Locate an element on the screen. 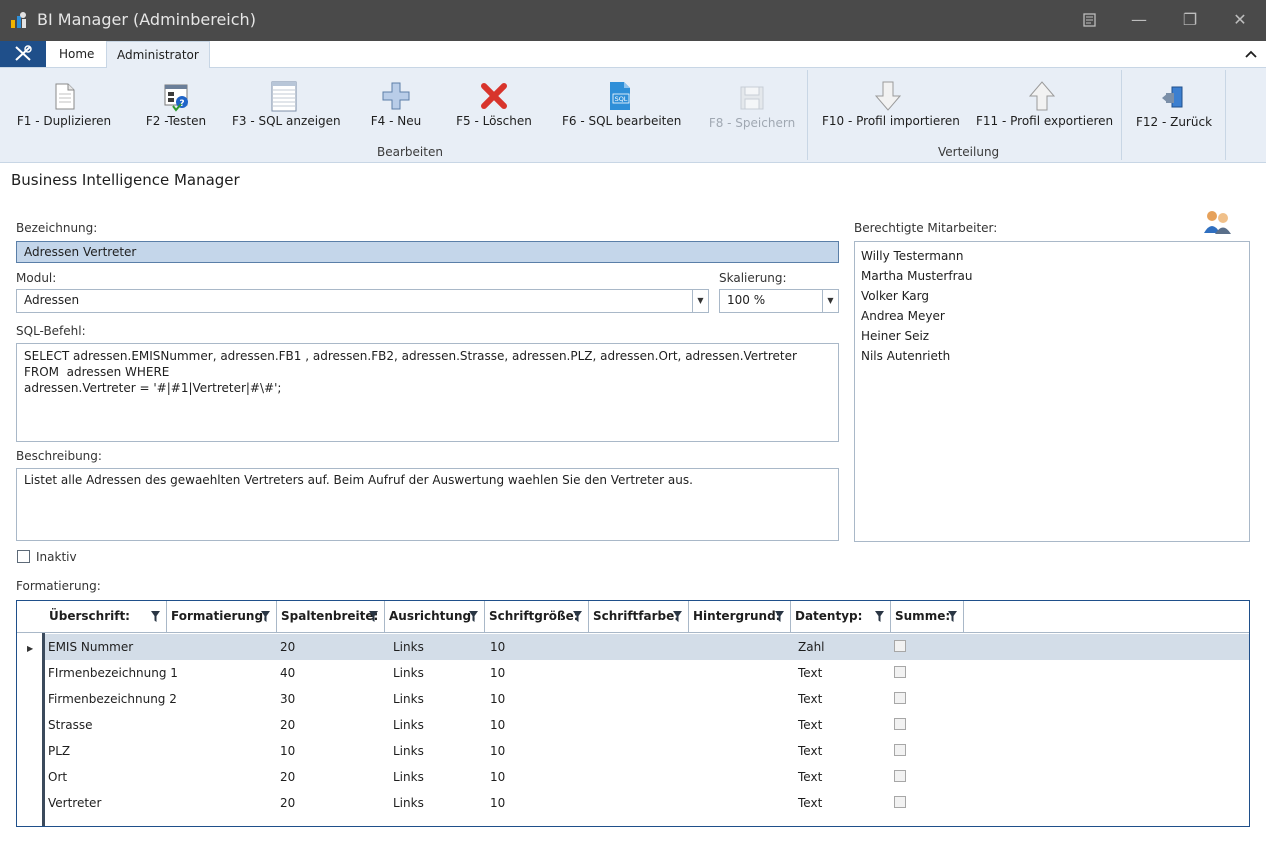  export-profile-button: F11 - Profil exportieren is located at coordinates (1044, 108).